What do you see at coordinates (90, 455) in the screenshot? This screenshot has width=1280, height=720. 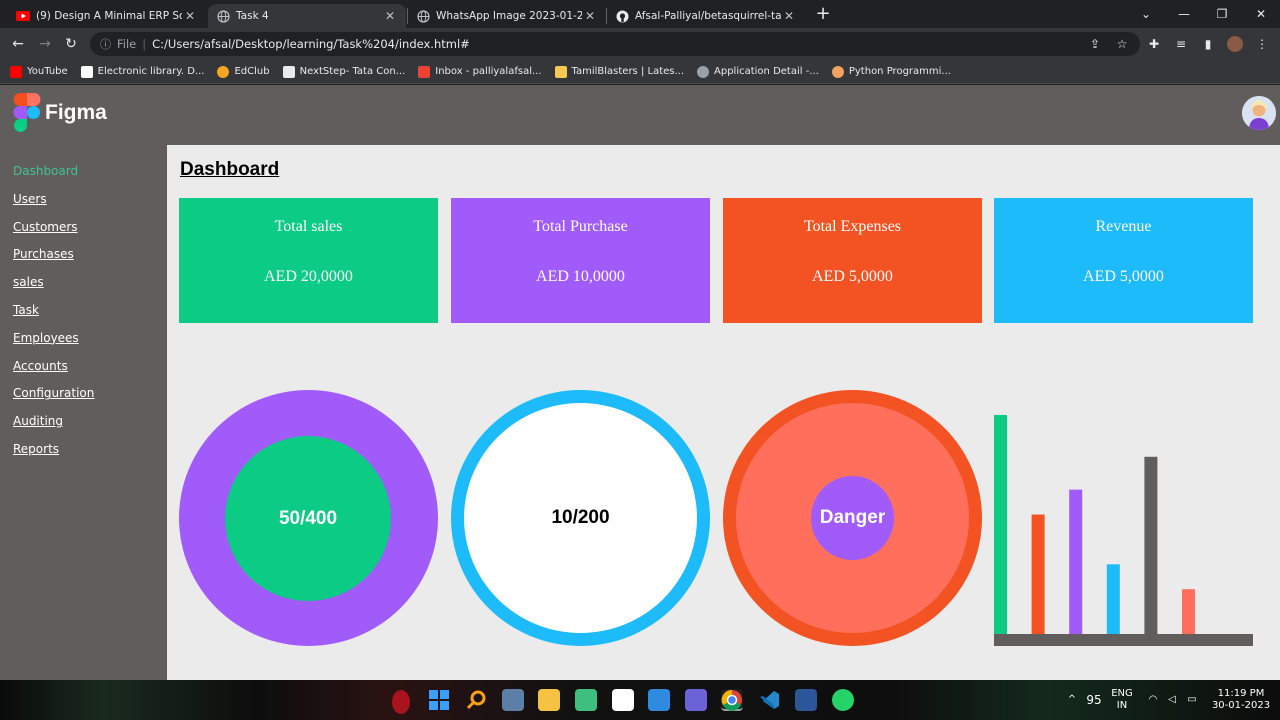 I see `sidebar-item-reports: Reports` at bounding box center [90, 455].